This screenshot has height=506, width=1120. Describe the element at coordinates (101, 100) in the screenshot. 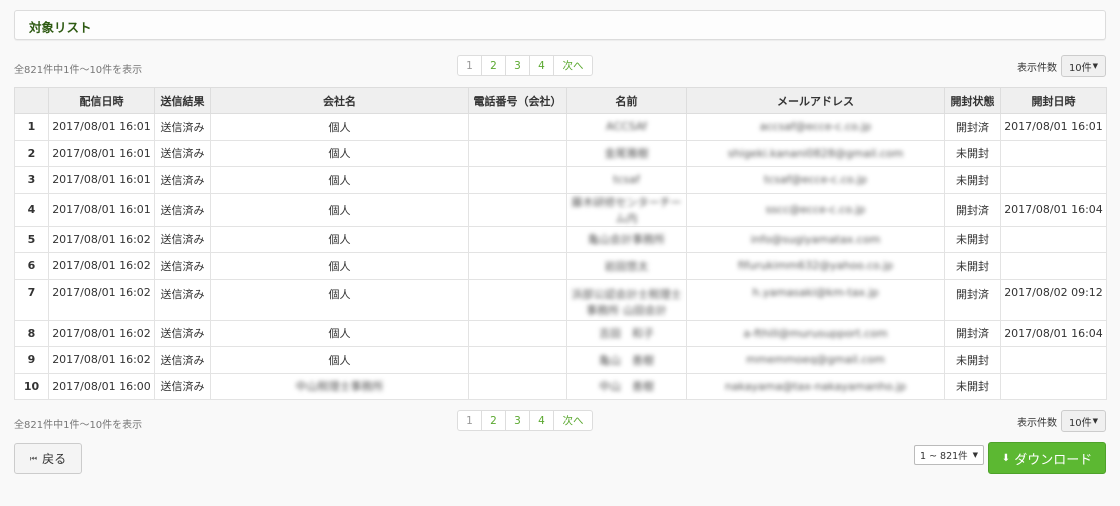

I see `col-header-sent-date: 配信日時` at that location.